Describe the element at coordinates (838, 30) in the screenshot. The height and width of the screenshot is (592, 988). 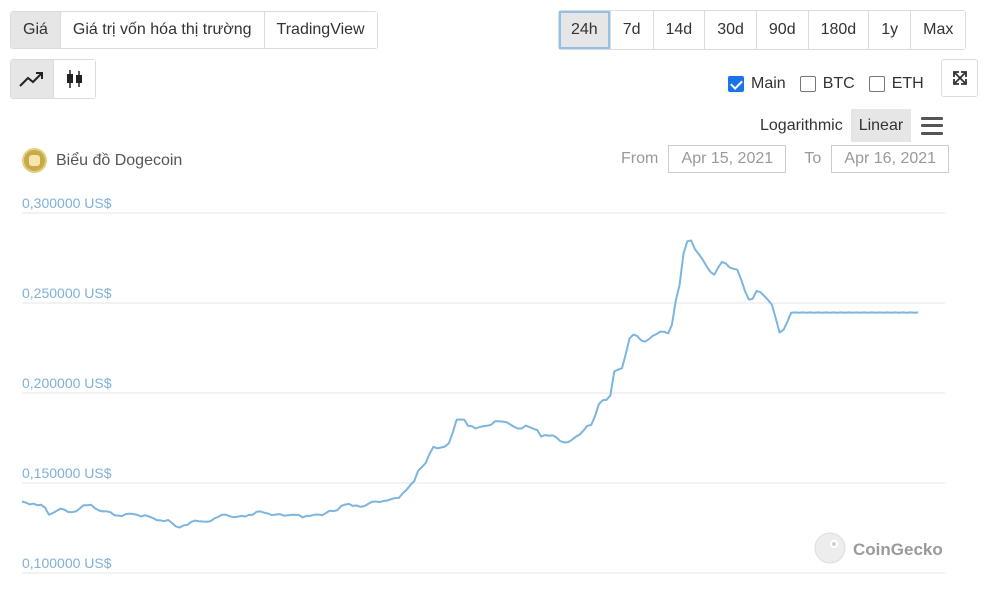
I see `range-180d-button: 180d` at that location.